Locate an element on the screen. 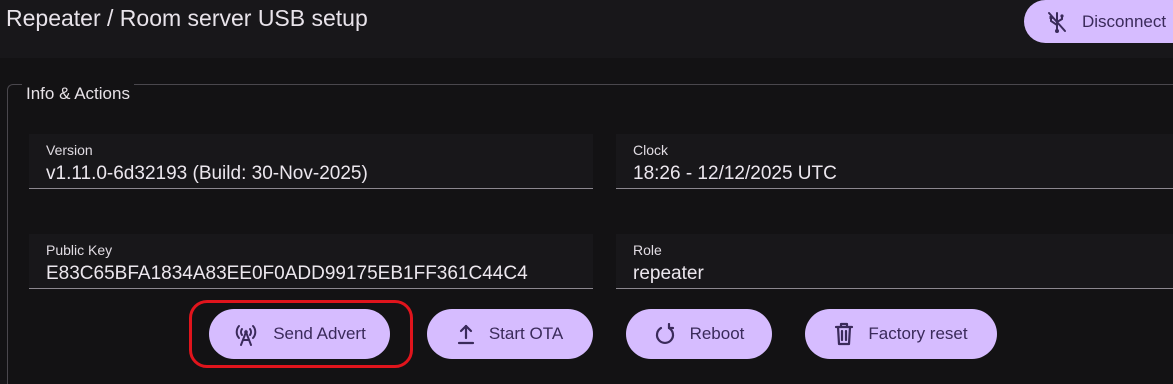 This screenshot has width=1173, height=384. version-value: v1.11.0-6d32193 (Build: 30-Nov-2025) is located at coordinates (207, 173).